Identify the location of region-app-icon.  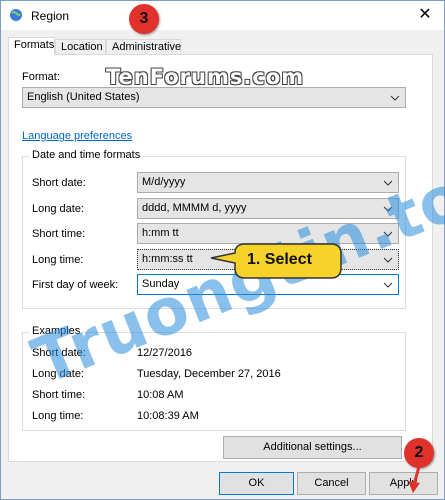
(16, 15).